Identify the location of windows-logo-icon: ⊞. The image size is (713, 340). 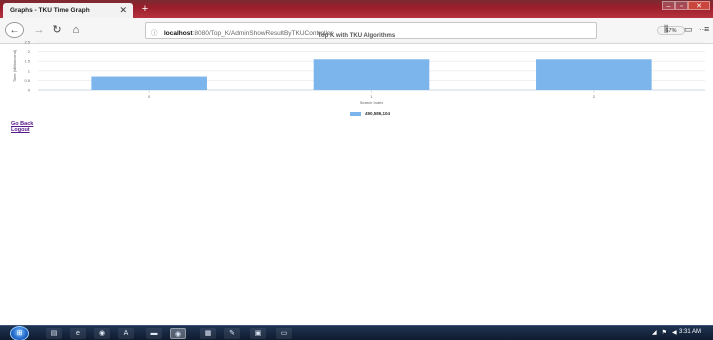
(19, 333).